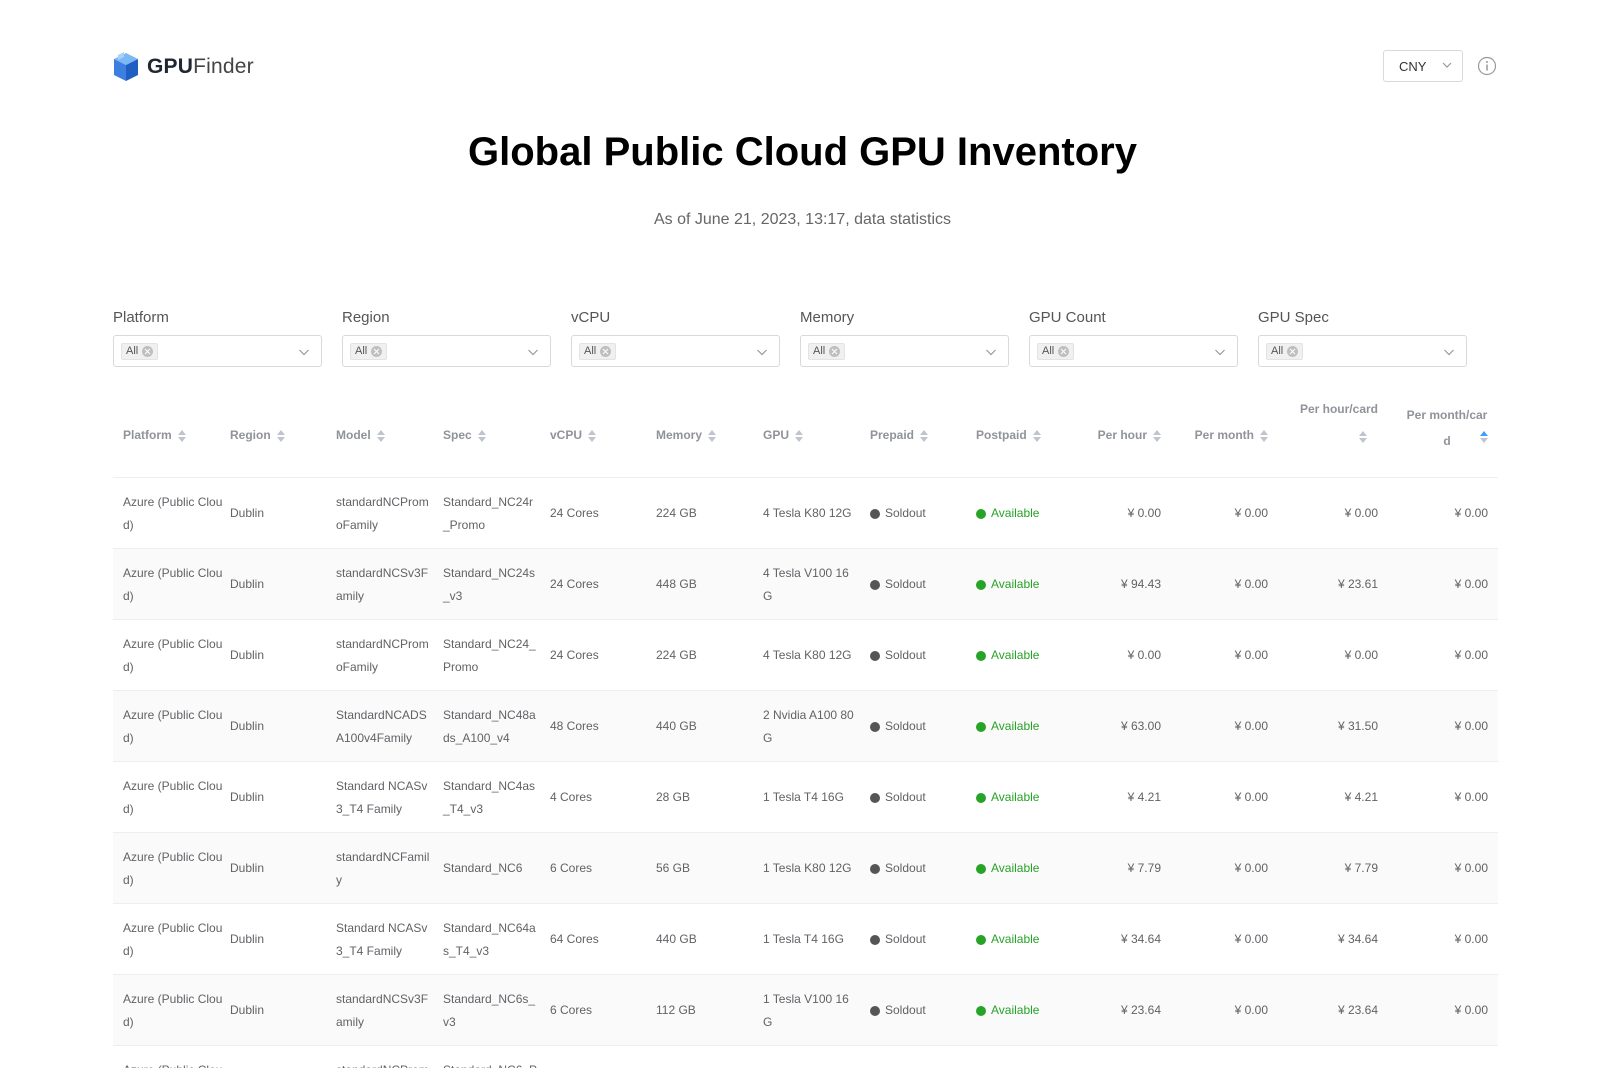 The width and height of the screenshot is (1605, 1068). I want to click on column-header-vcpu: vCPU, so click(595, 439).